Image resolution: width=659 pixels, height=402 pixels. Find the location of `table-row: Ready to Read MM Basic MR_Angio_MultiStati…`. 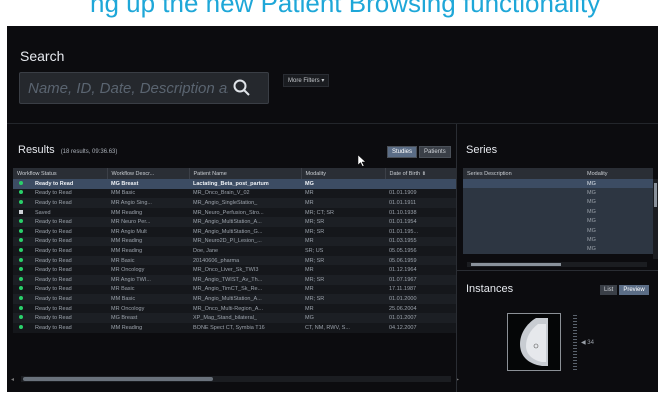

table-row: Ready to Read MM Basic MR_Angio_MultiStati… is located at coordinates (234, 299).